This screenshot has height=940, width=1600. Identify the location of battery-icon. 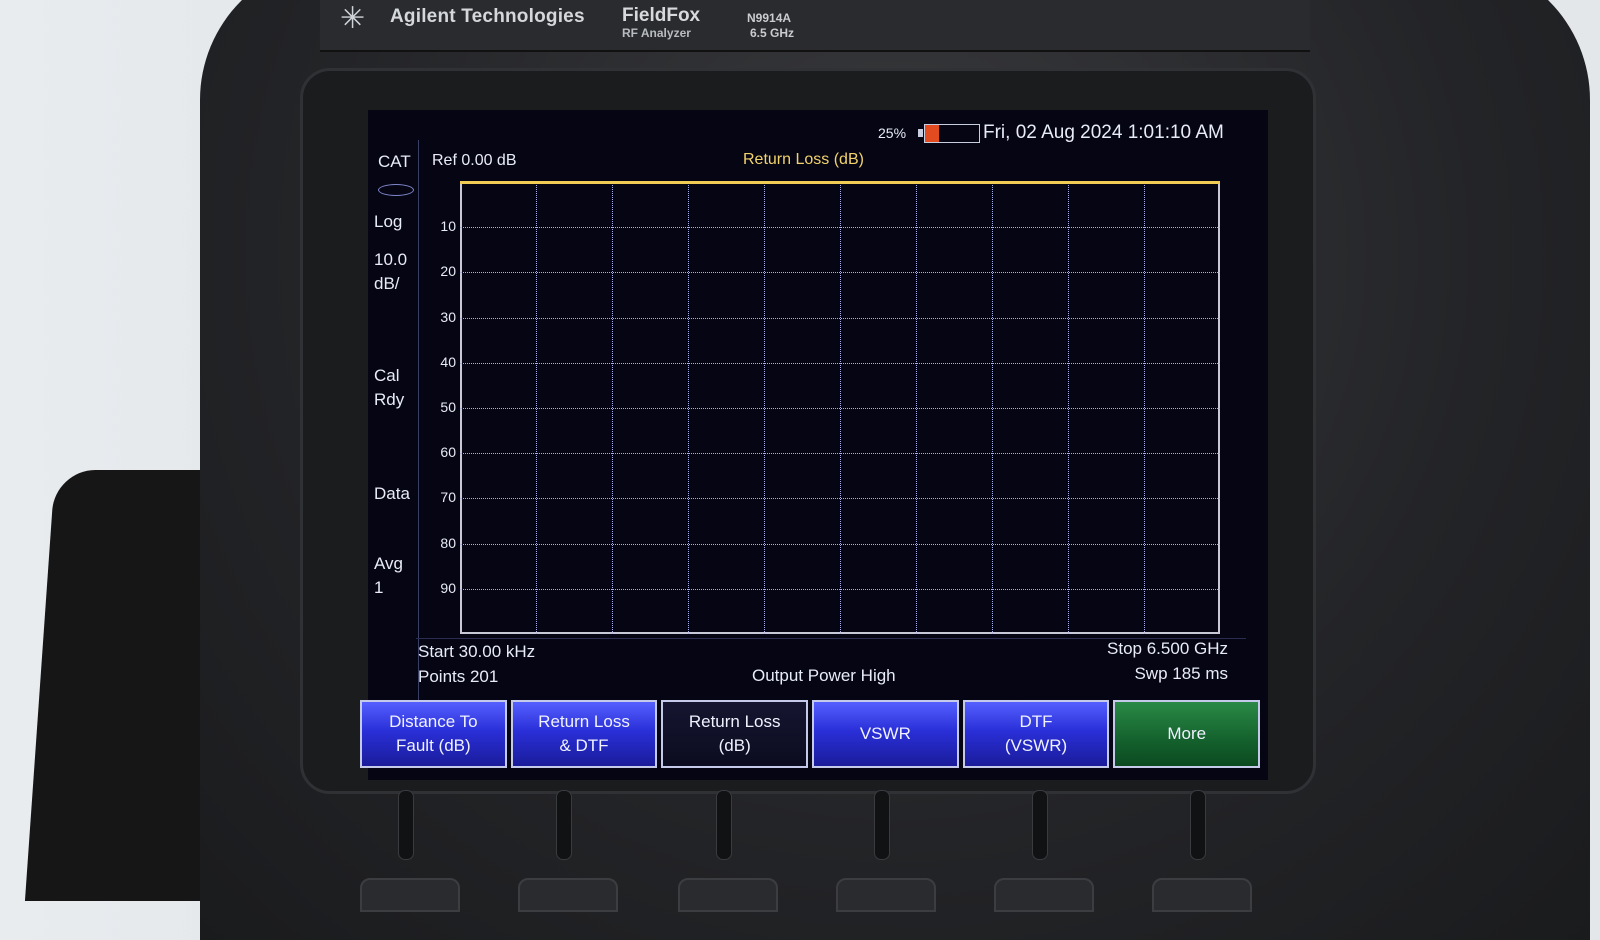
(952, 133).